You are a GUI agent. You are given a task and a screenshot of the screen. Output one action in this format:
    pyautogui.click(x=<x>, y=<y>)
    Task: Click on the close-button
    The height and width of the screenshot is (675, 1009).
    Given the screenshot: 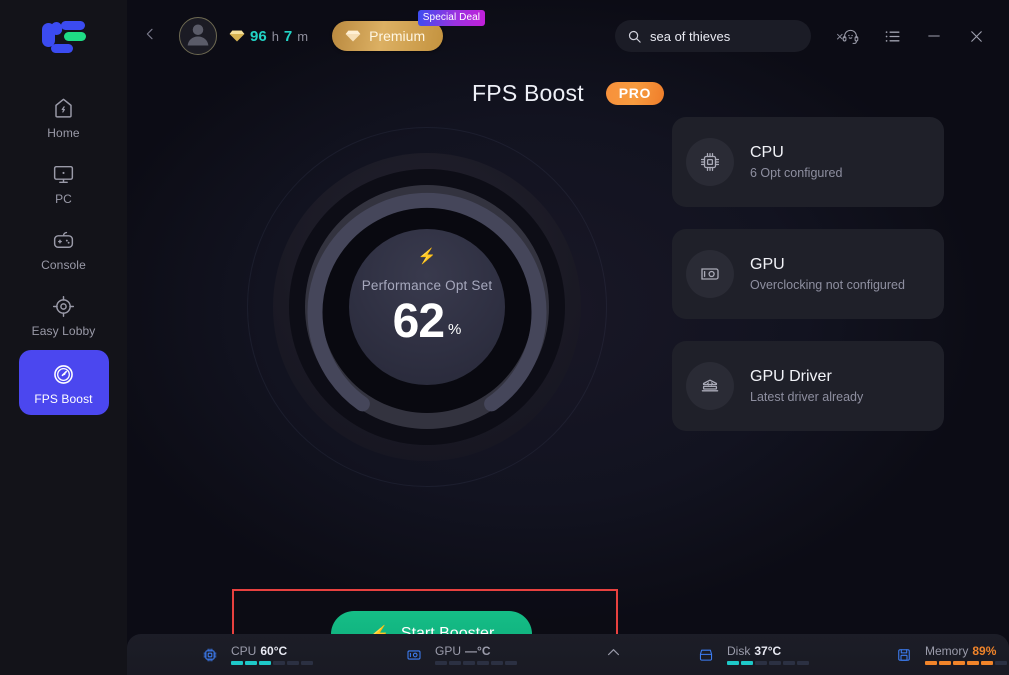 What is the action you would take?
    pyautogui.click(x=976, y=36)
    